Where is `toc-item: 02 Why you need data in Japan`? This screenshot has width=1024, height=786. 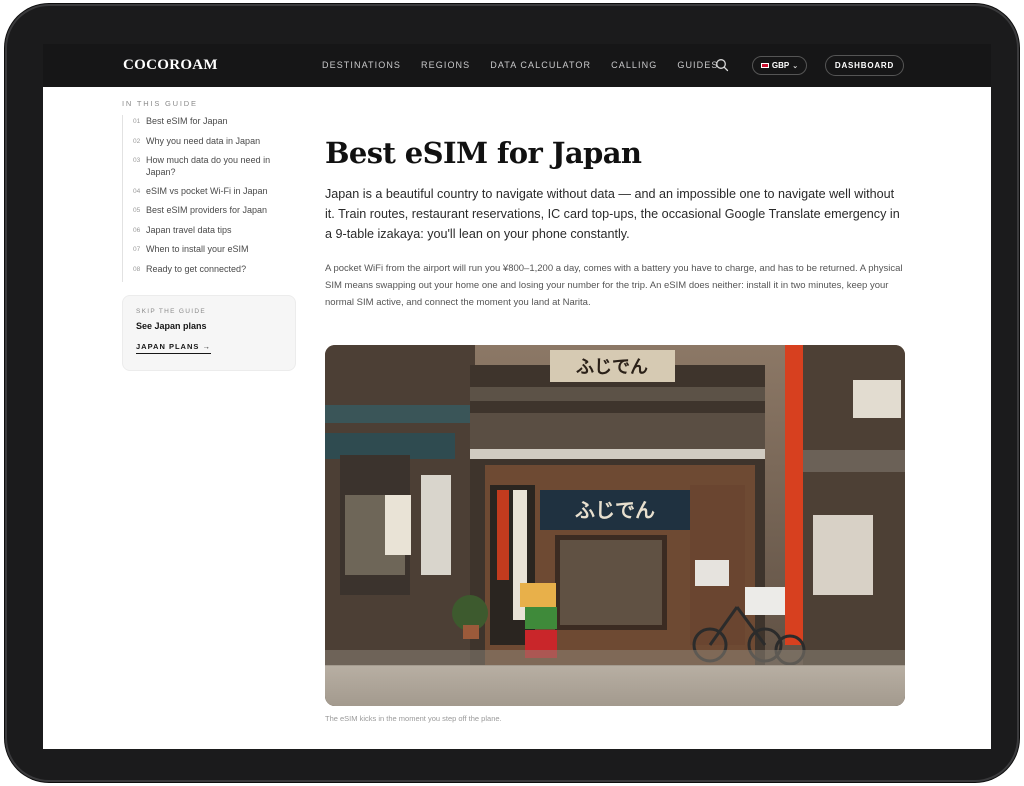
toc-item: 02 Why you need data in Japan is located at coordinates (207, 141).